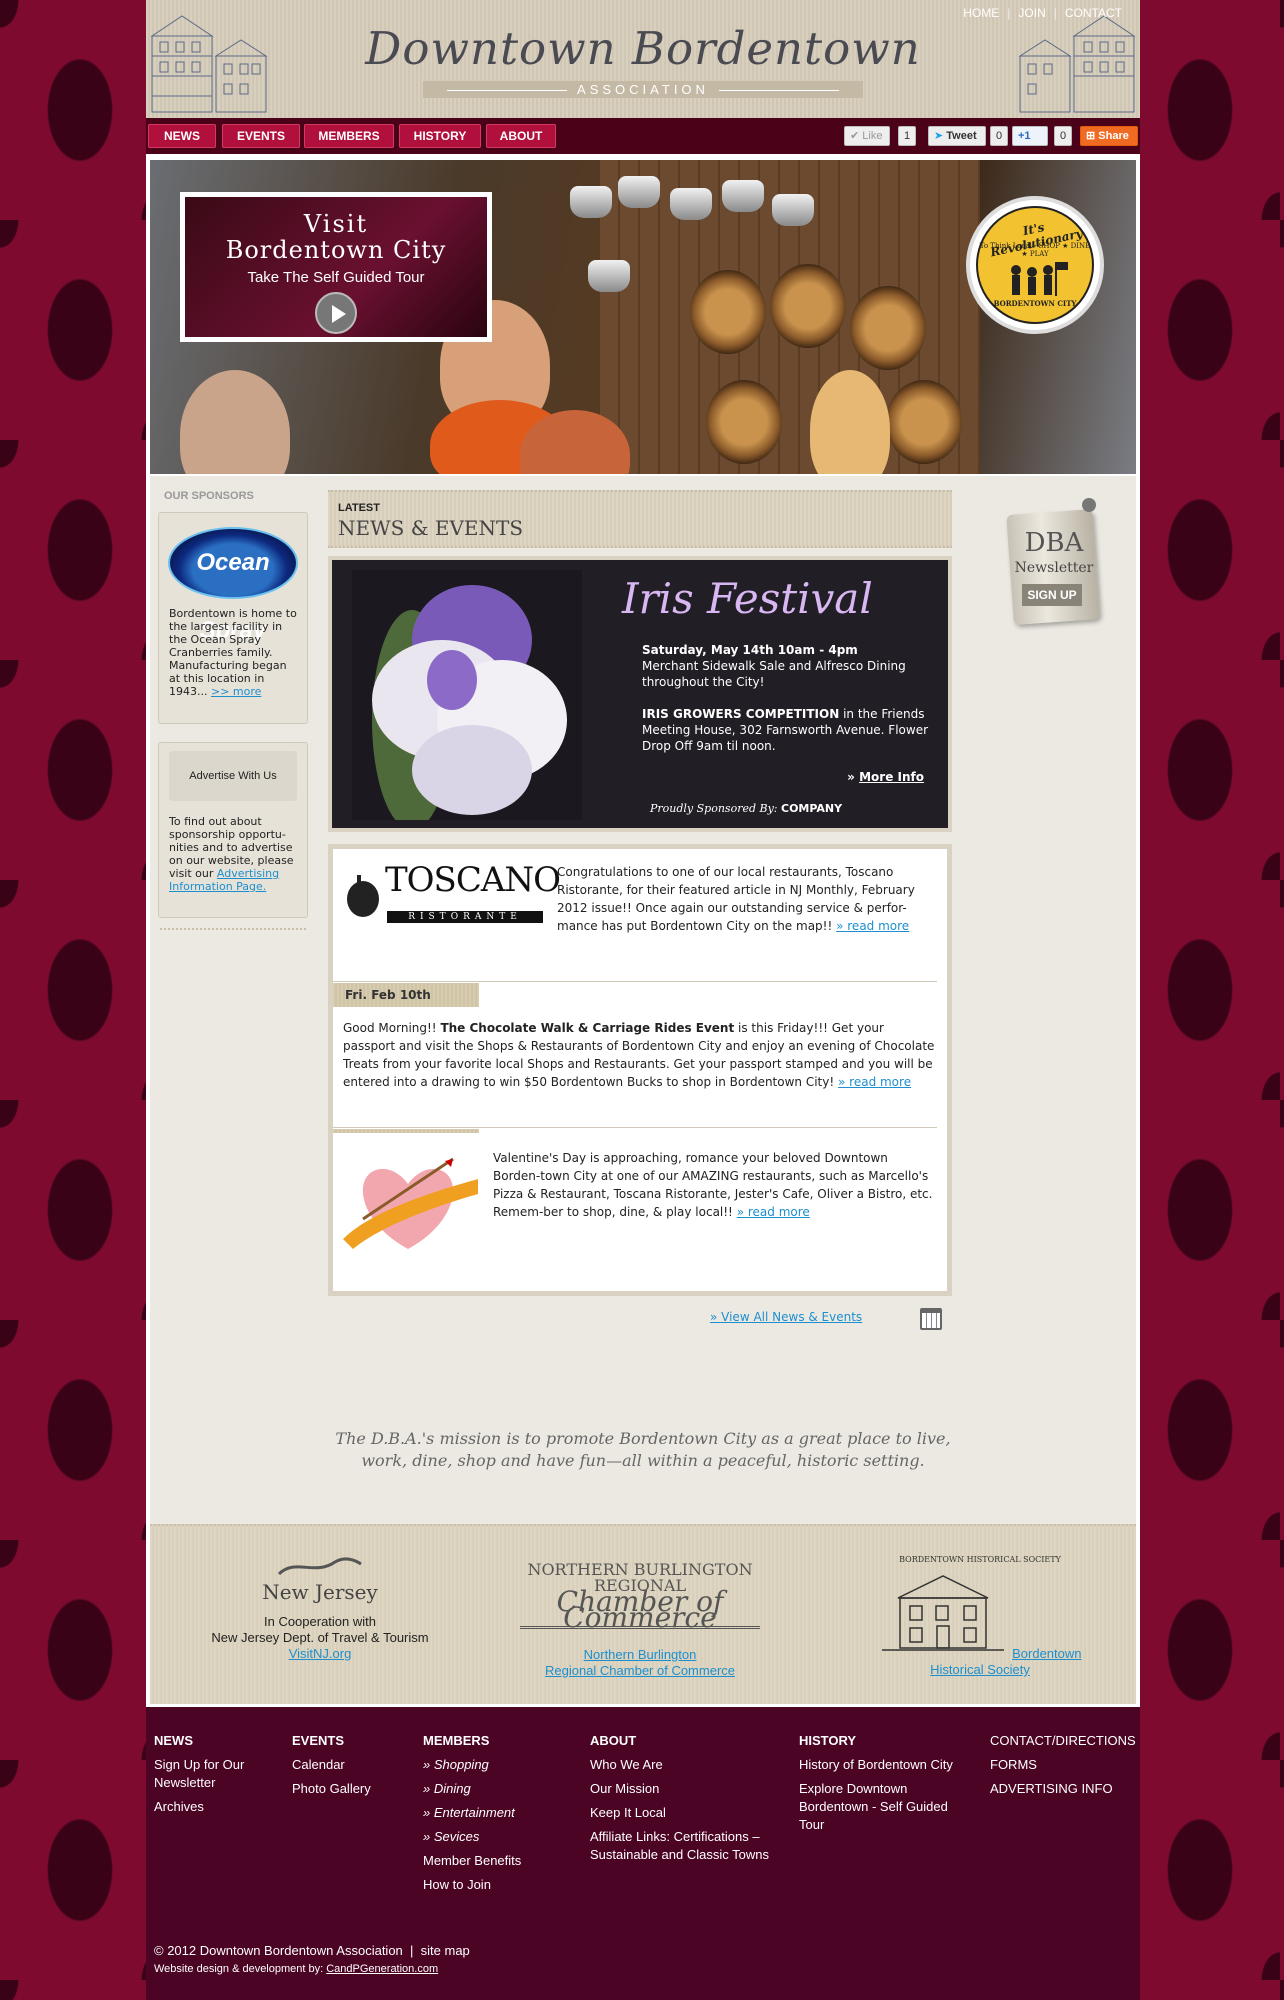 The image size is (1284, 2000). I want to click on like-count: 1, so click(907, 136).